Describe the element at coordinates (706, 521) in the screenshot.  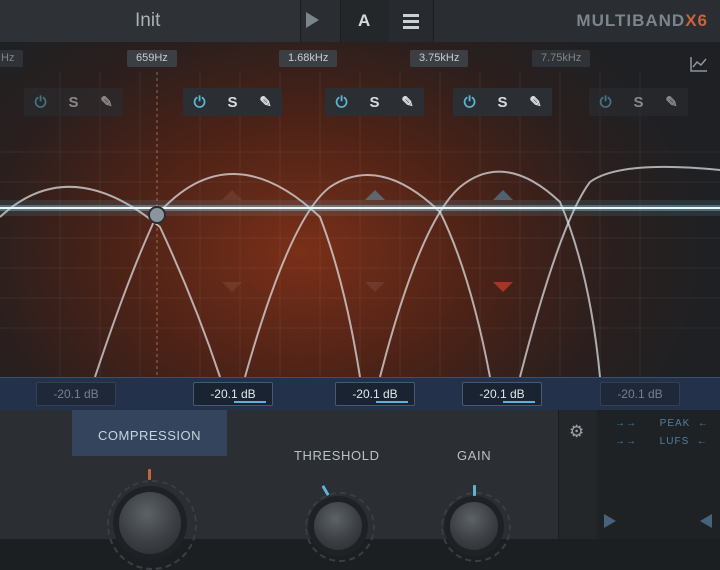
I see `back-icon` at that location.